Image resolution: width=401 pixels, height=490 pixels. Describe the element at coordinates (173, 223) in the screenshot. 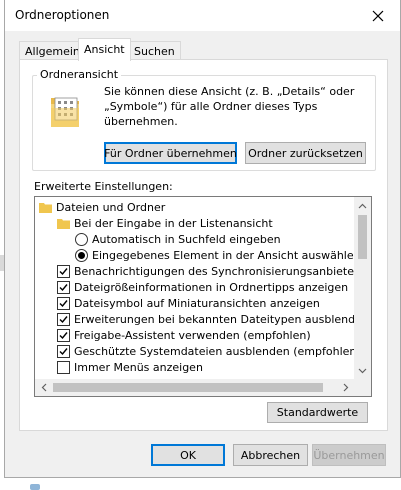

I see `tree-item-label: Bei der Eingabe in der Listenansicht` at that location.